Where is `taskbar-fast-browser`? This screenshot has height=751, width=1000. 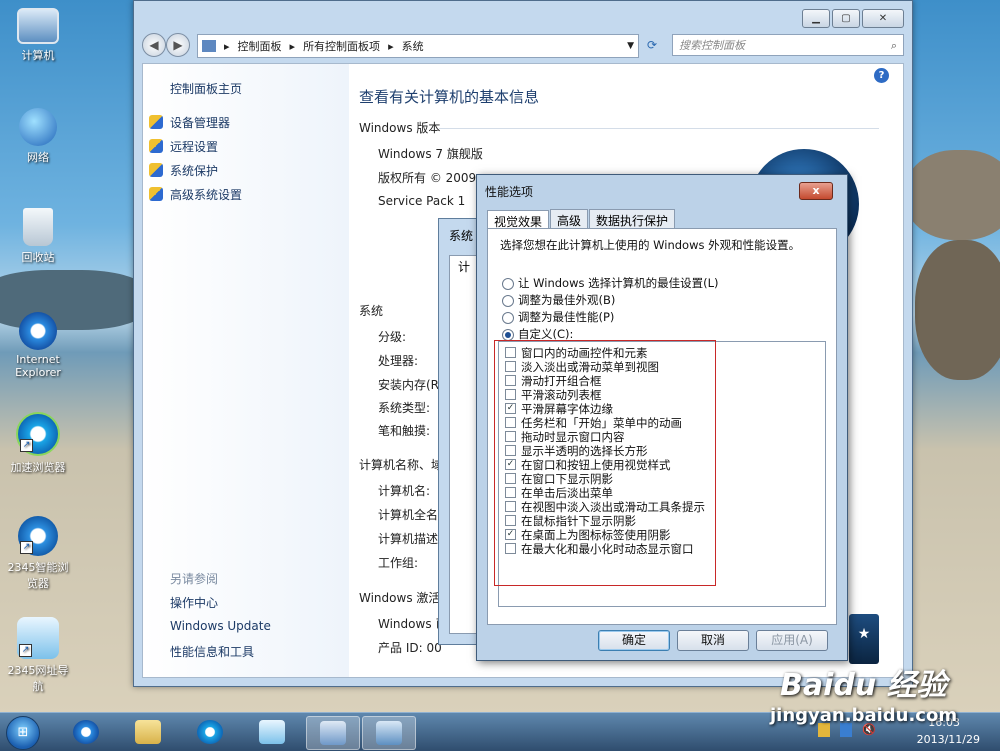 taskbar-fast-browser is located at coordinates (210, 732).